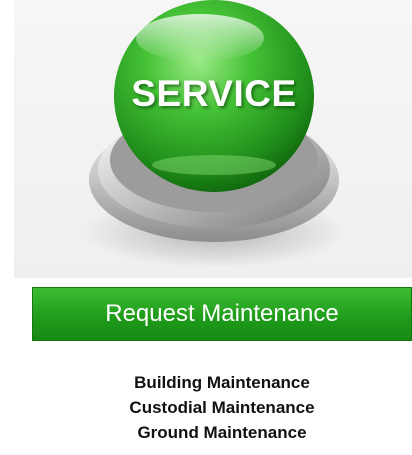 The width and height of the screenshot is (412, 455). I want to click on service-button-label: SERVICE, so click(214, 93).